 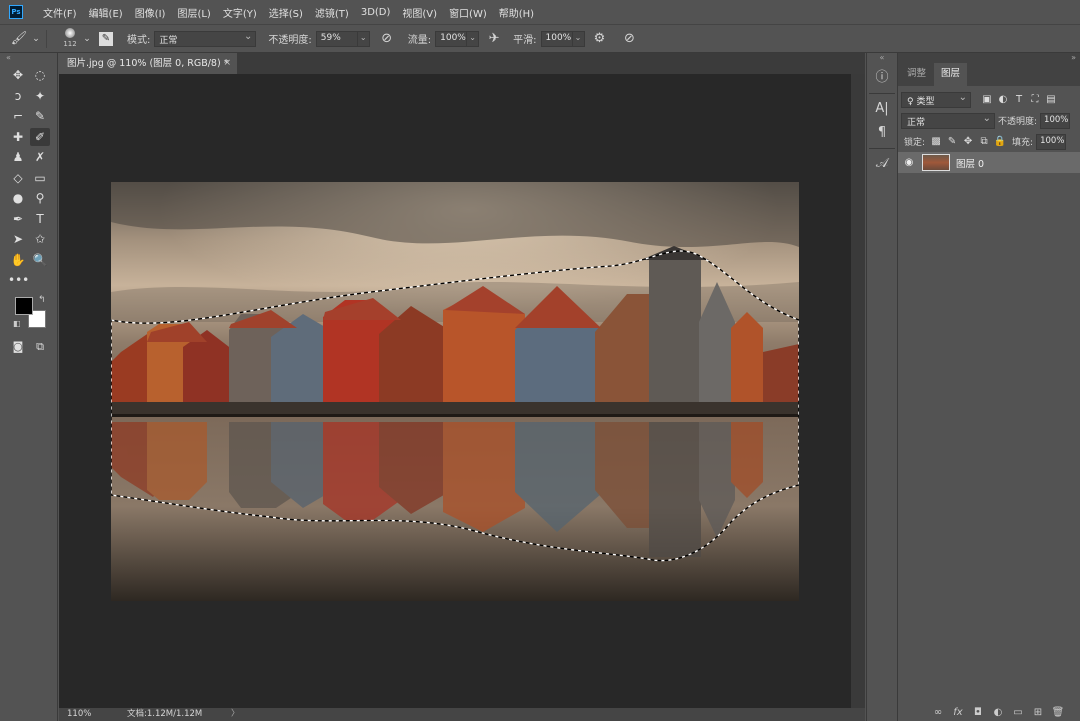 What do you see at coordinates (987, 99) in the screenshot?
I see `filter-pixel-layers-icon: ▣` at bounding box center [987, 99].